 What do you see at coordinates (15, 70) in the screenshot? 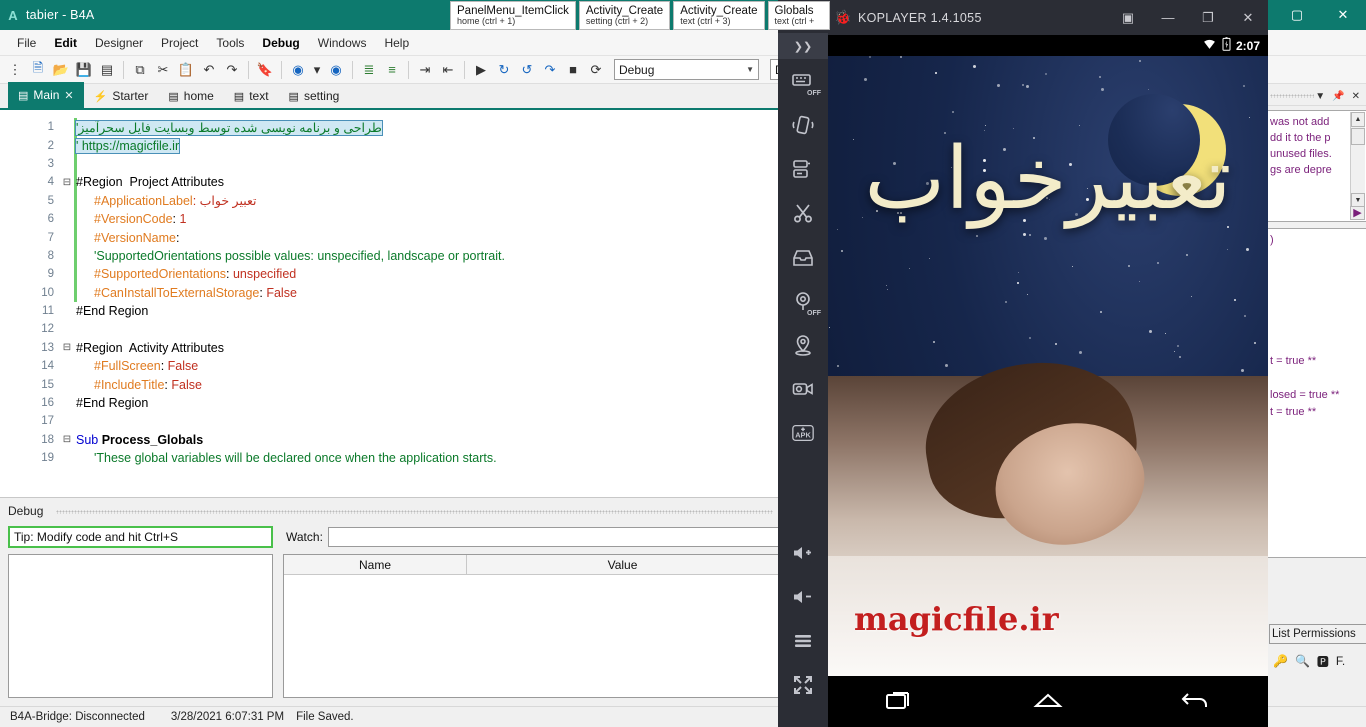
I see `drag-handle-icon: ⋮` at bounding box center [15, 70].